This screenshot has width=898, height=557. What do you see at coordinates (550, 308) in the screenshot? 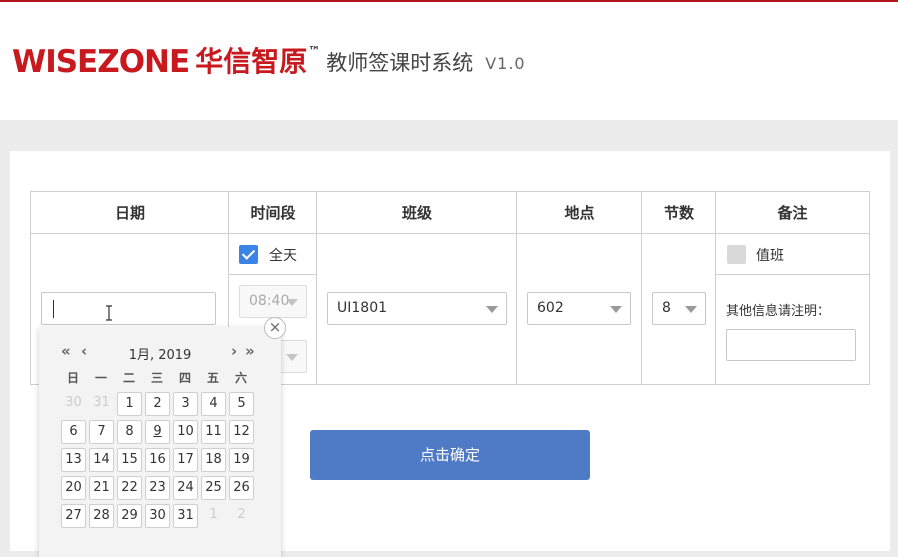
I see `location-value: 602` at bounding box center [550, 308].